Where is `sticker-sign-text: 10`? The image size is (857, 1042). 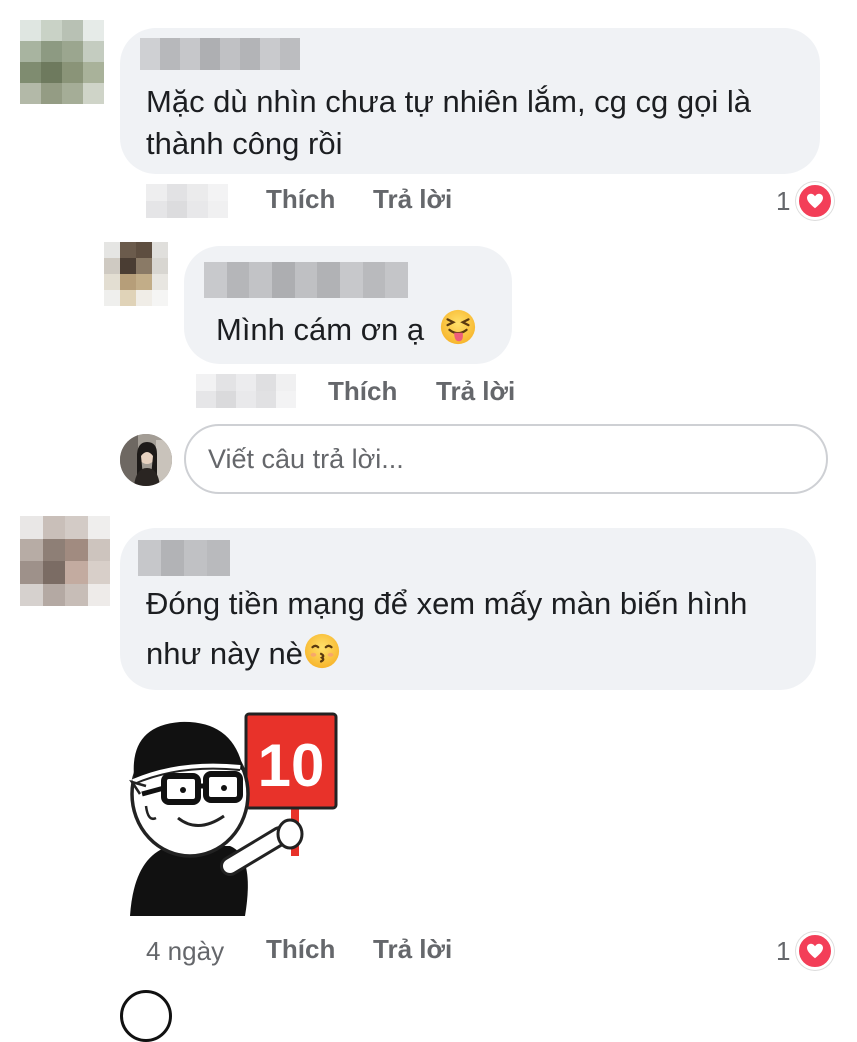 sticker-sign-text: 10 is located at coordinates (291, 765).